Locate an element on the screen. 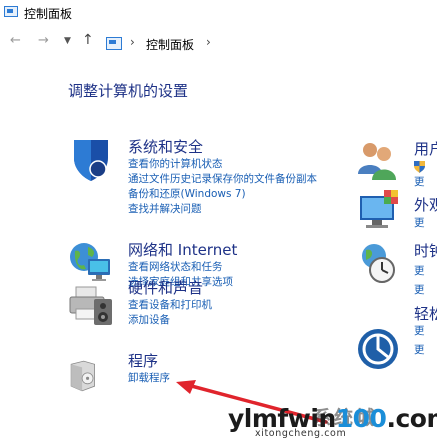  link-devices-printers: 查看设备和打印机 is located at coordinates (170, 305).